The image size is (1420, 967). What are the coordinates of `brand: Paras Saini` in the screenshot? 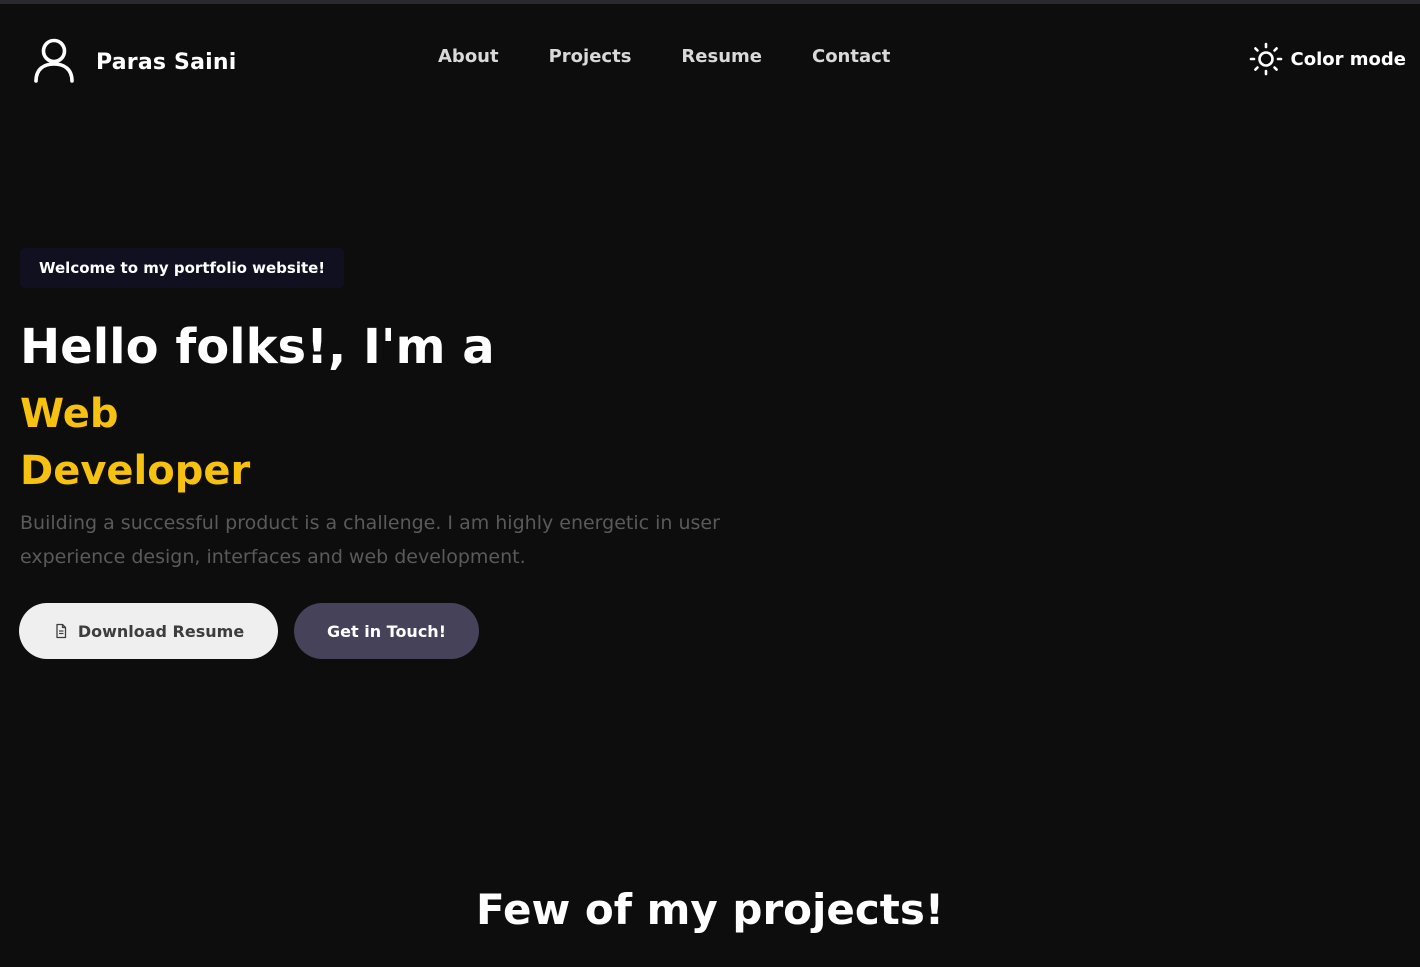 It's located at (133, 60).